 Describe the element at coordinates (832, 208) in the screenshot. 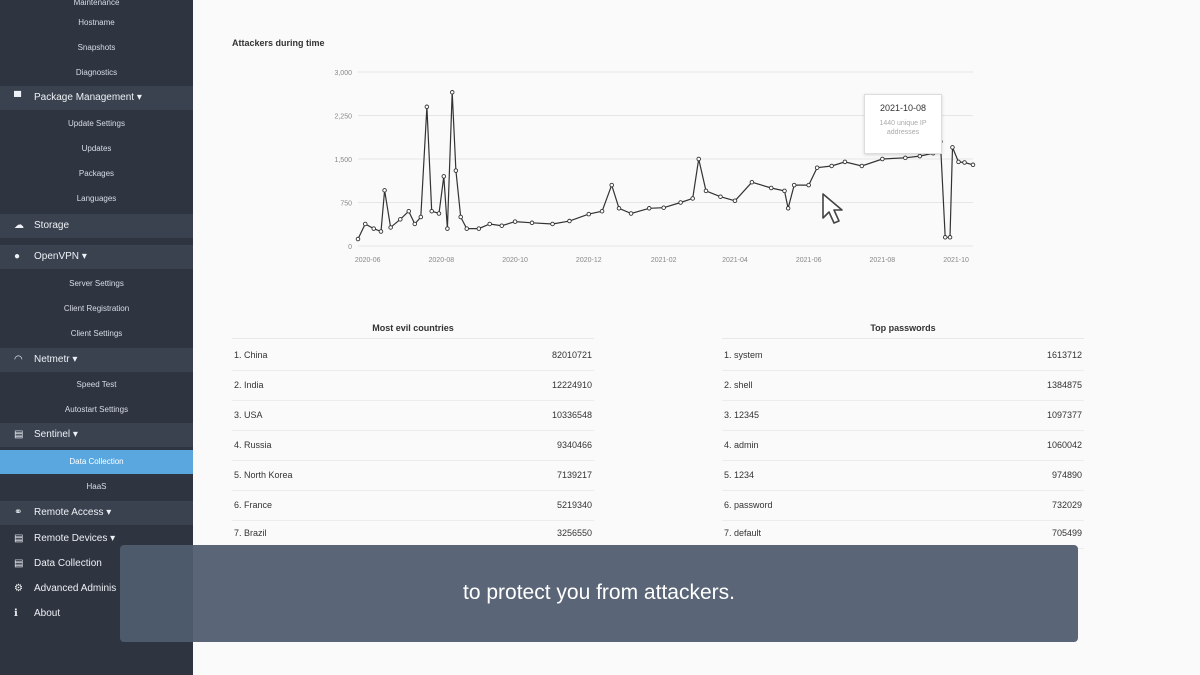

I see `mouse-cursor-icon` at that location.